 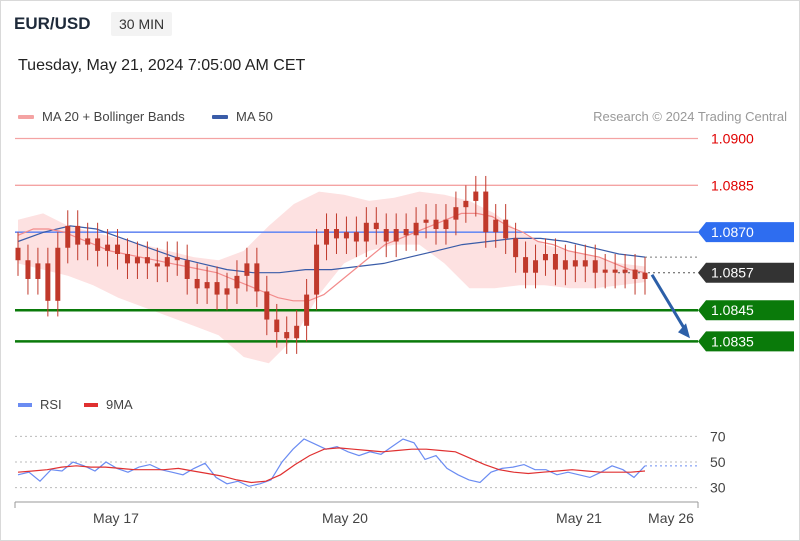 I want to click on level-label-current: 1.0857, so click(x=732, y=273).